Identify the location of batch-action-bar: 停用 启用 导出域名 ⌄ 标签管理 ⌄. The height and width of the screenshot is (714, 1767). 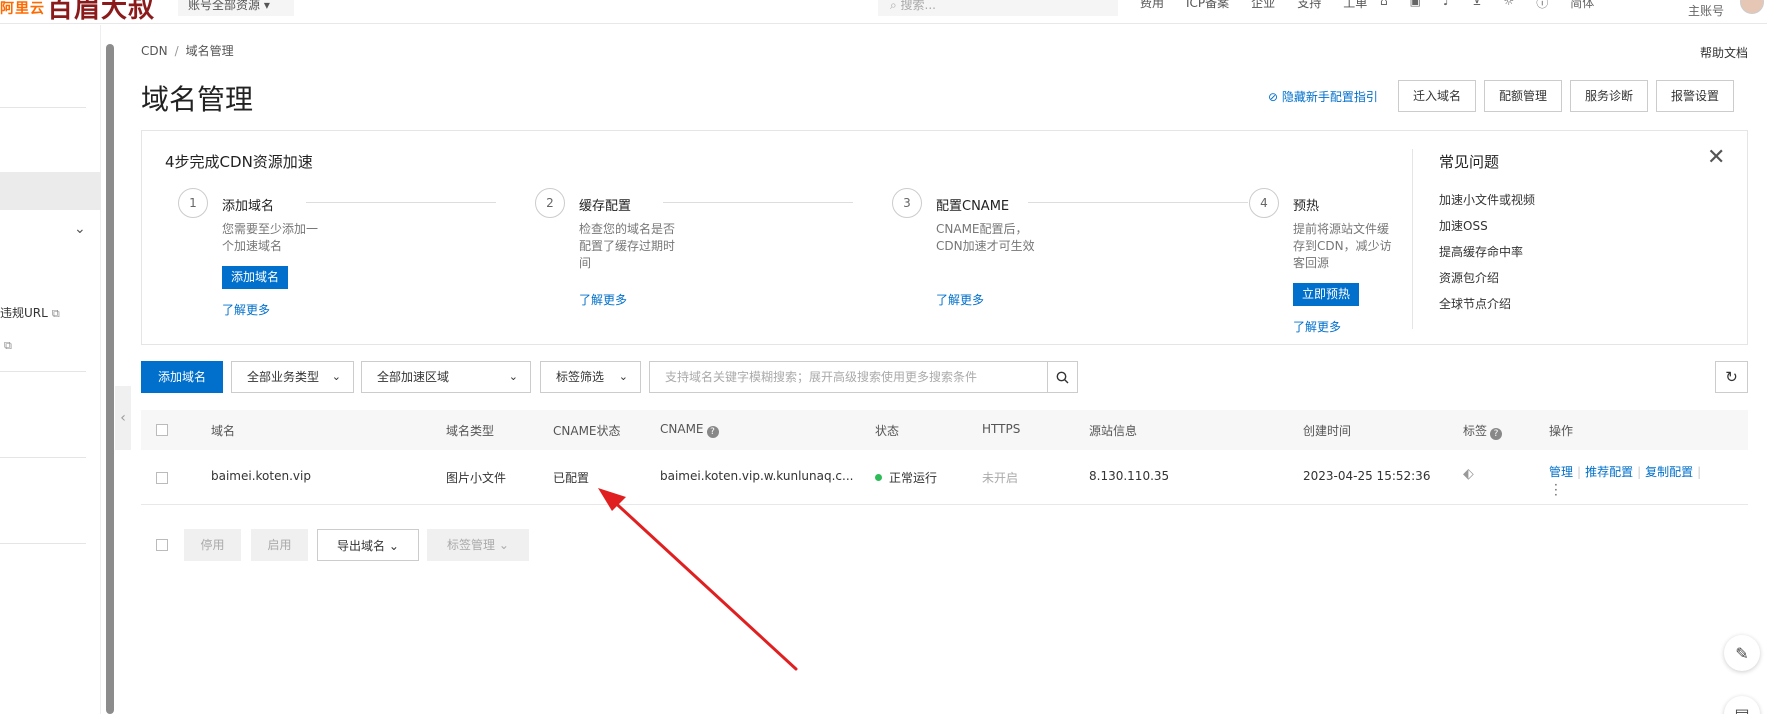
(441, 545).